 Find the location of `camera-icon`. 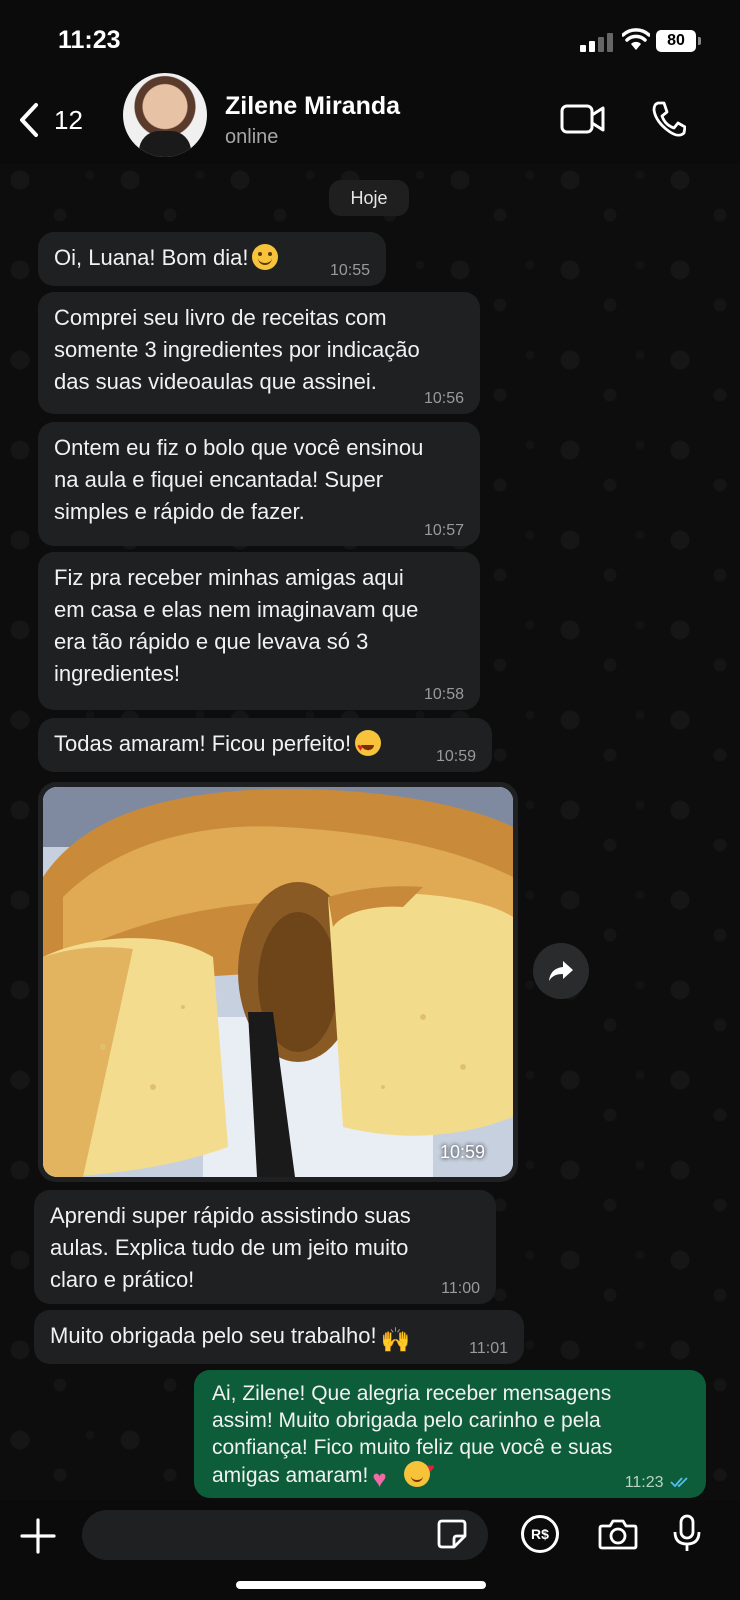

camera-icon is located at coordinates (618, 1534).